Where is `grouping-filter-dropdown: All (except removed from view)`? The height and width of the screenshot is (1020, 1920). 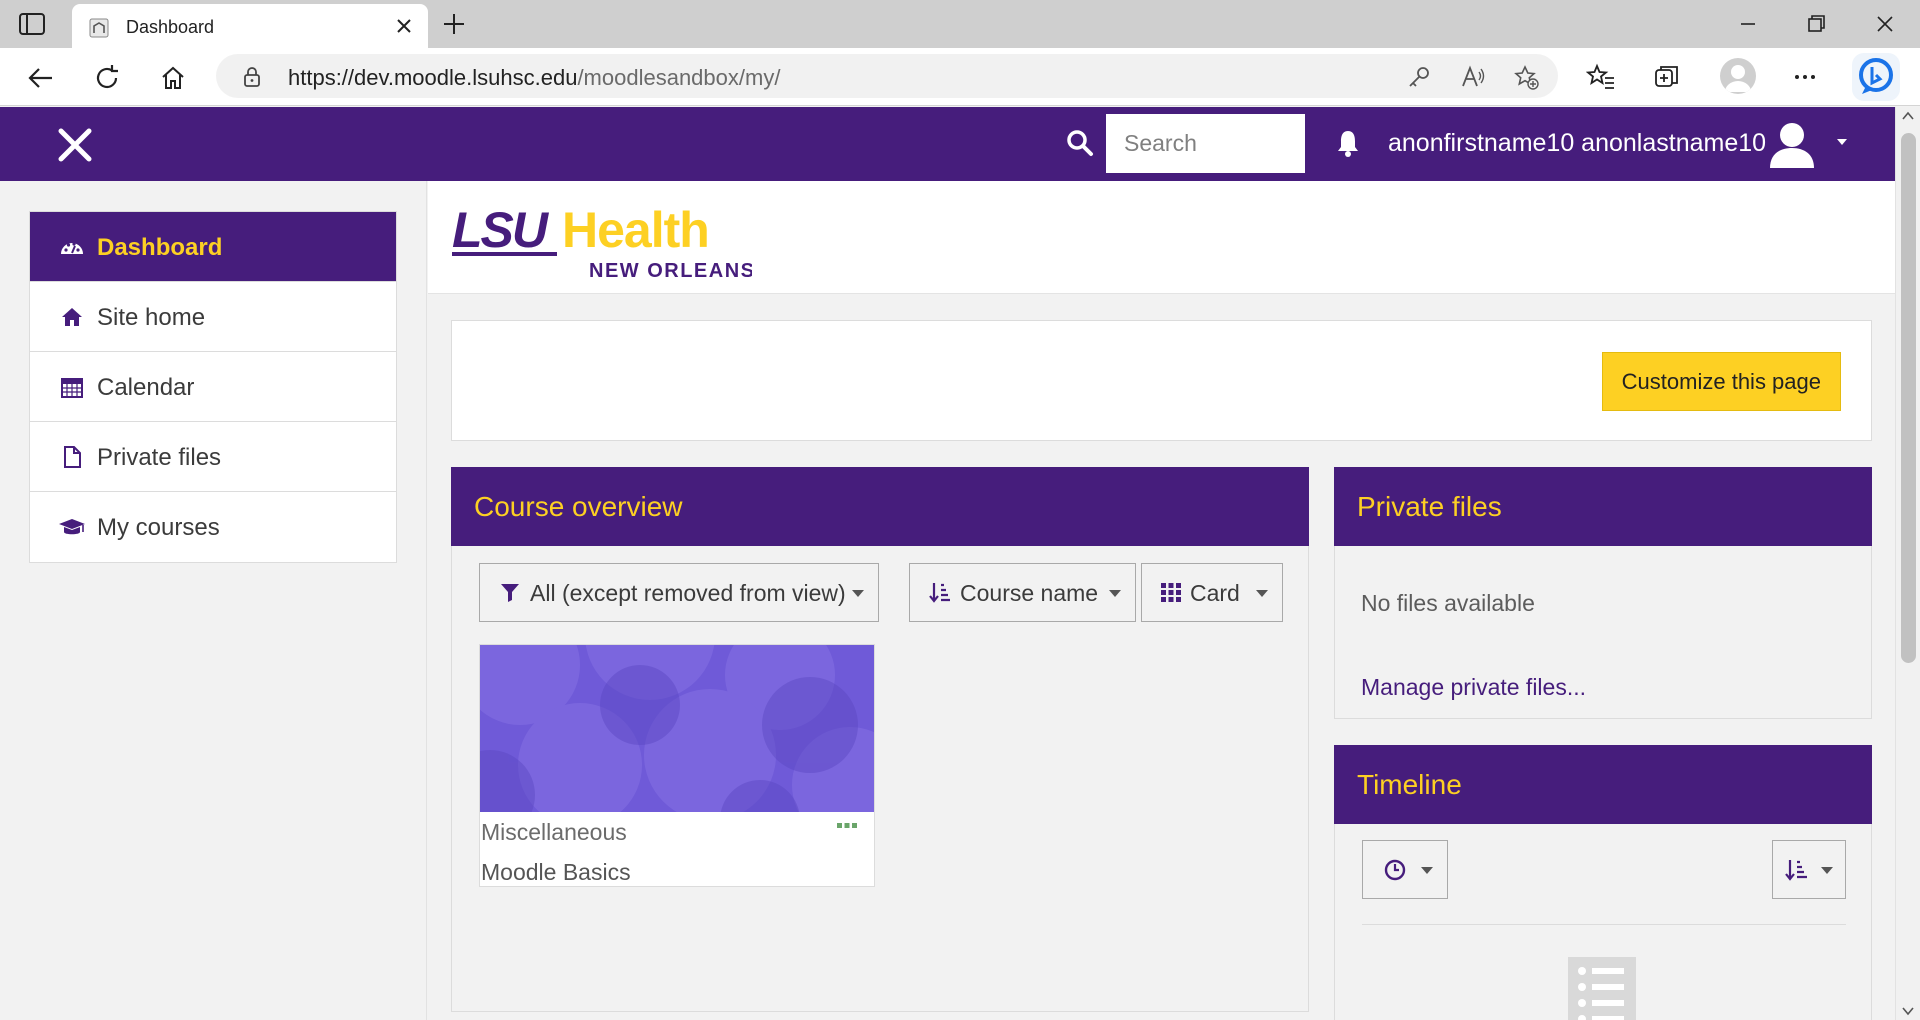 grouping-filter-dropdown: All (except removed from view) is located at coordinates (679, 592).